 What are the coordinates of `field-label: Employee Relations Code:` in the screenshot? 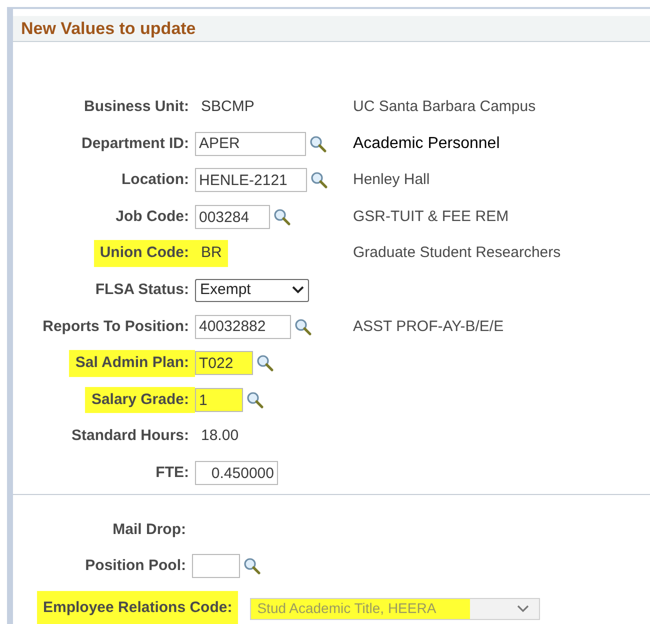 It's located at (137, 607).